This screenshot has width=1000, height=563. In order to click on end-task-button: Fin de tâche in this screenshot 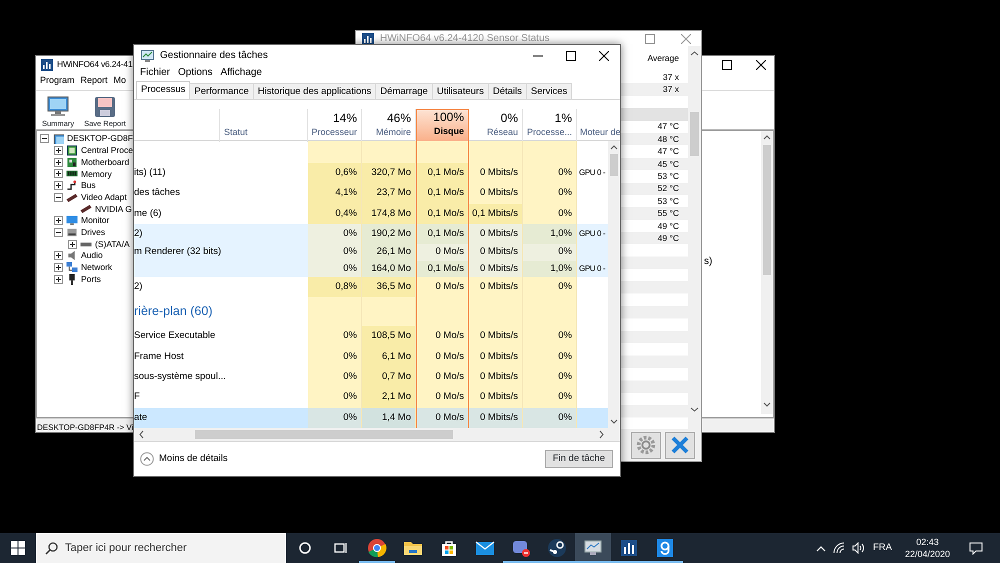, I will do `click(578, 459)`.